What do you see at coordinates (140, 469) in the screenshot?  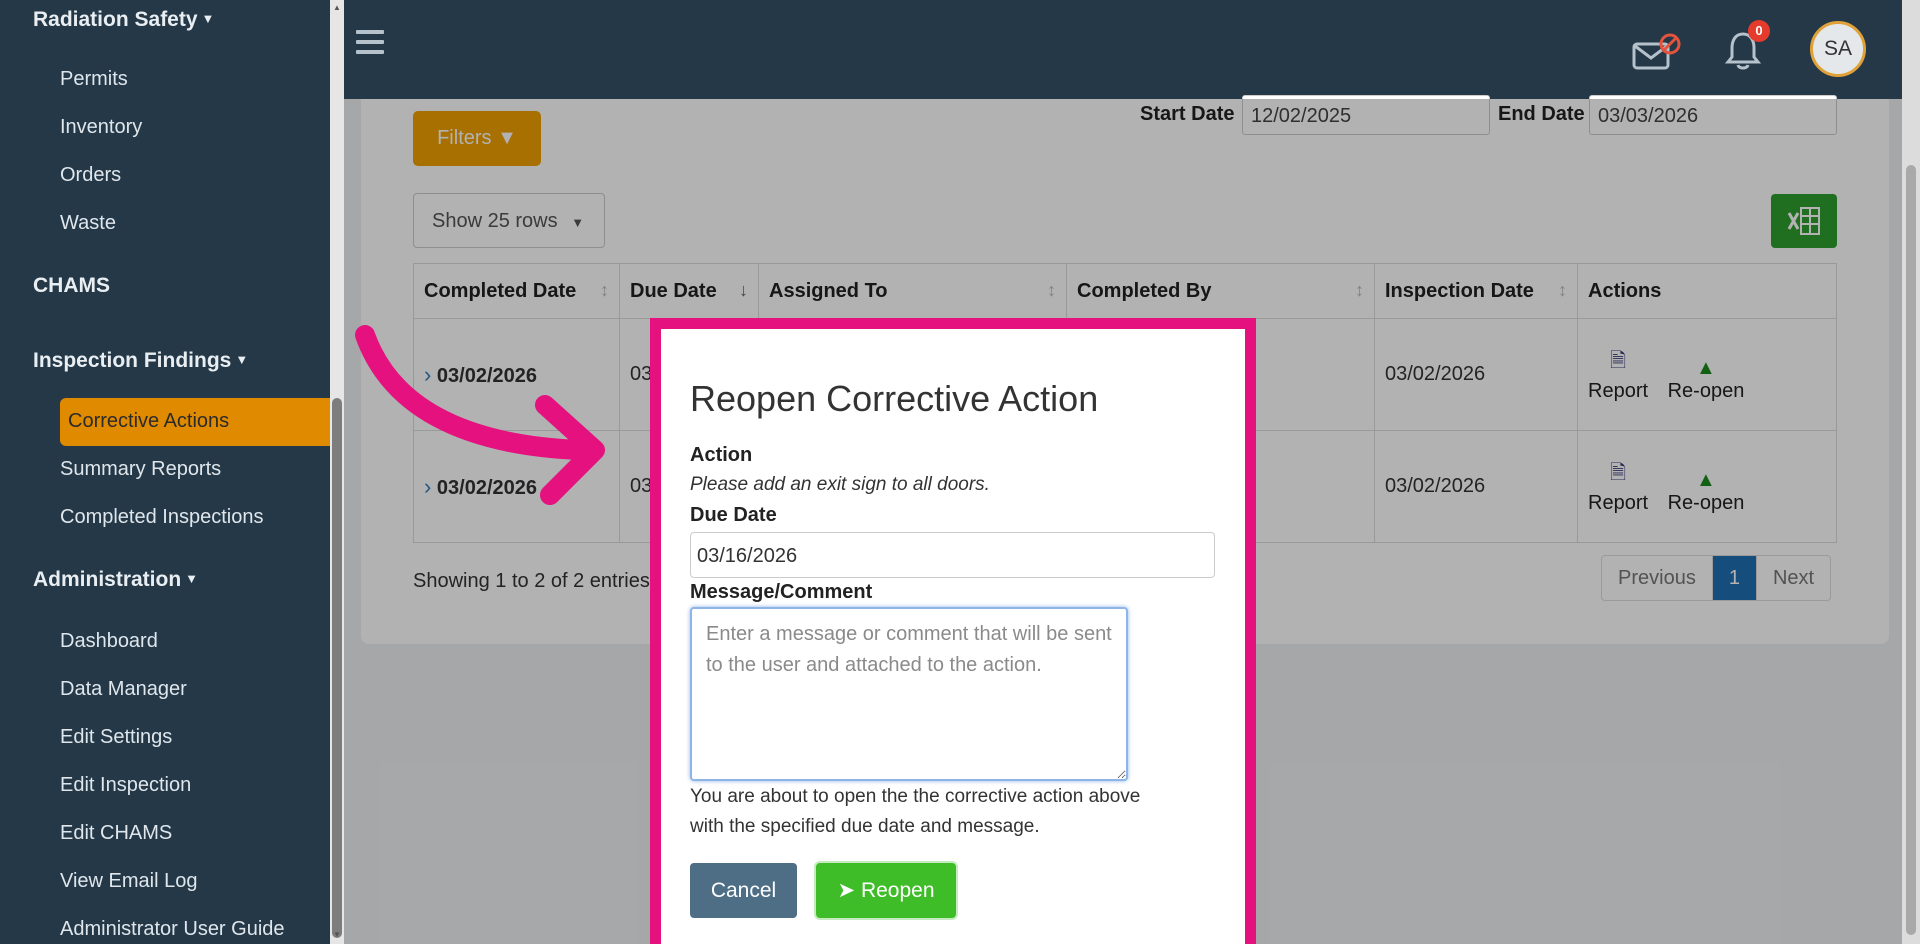 I see `sidebar-item-summary-reports: Summary Reports` at bounding box center [140, 469].